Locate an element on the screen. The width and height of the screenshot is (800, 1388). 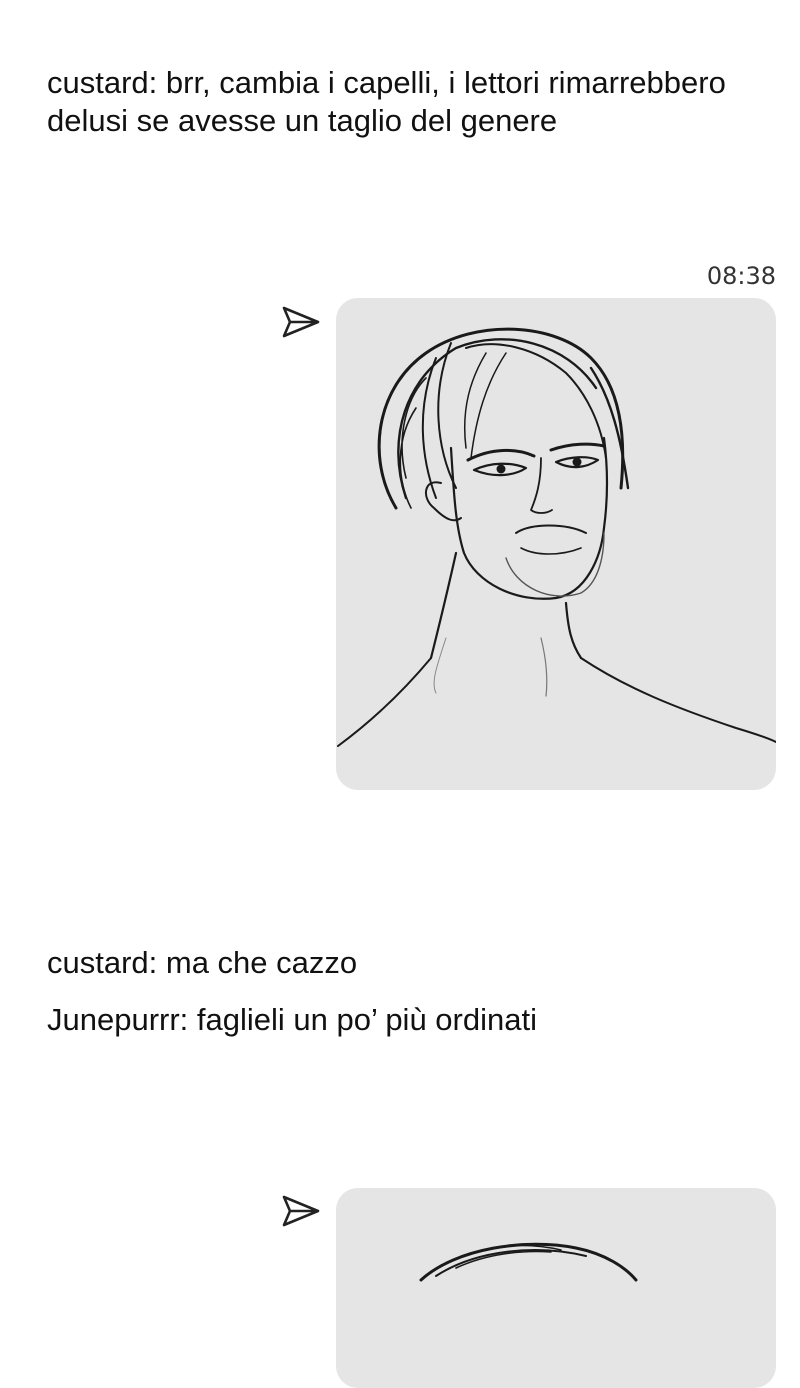
message-timestamp: 08:38 is located at coordinates (741, 276).